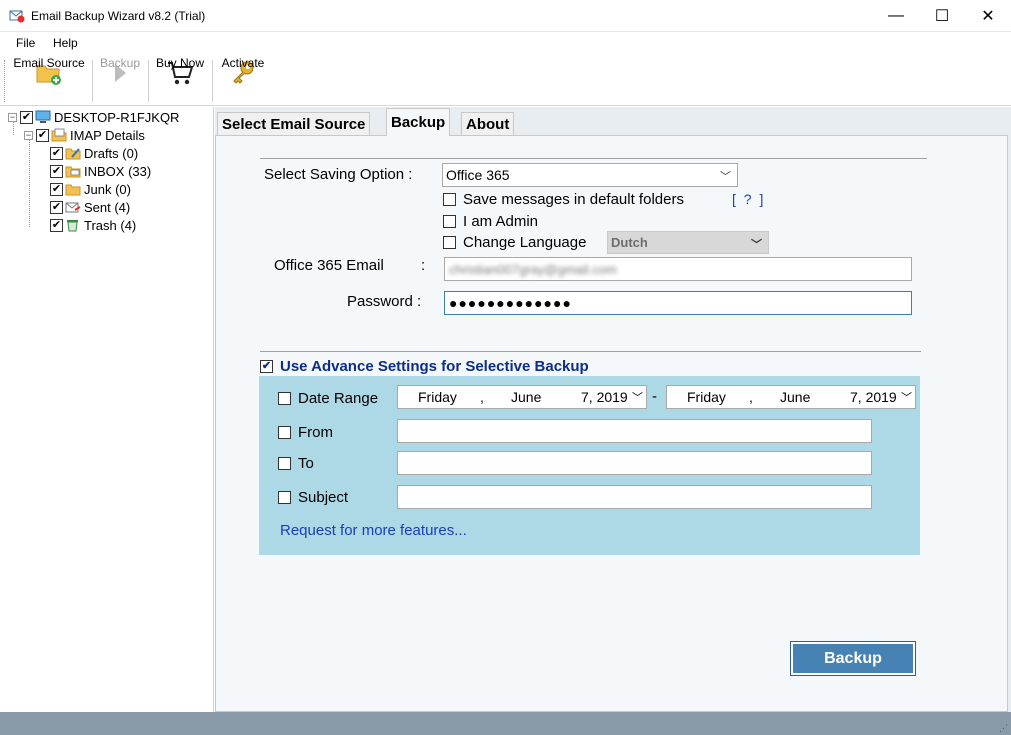  Describe the element at coordinates (384, 301) in the screenshot. I see `password-label: Password :` at that location.